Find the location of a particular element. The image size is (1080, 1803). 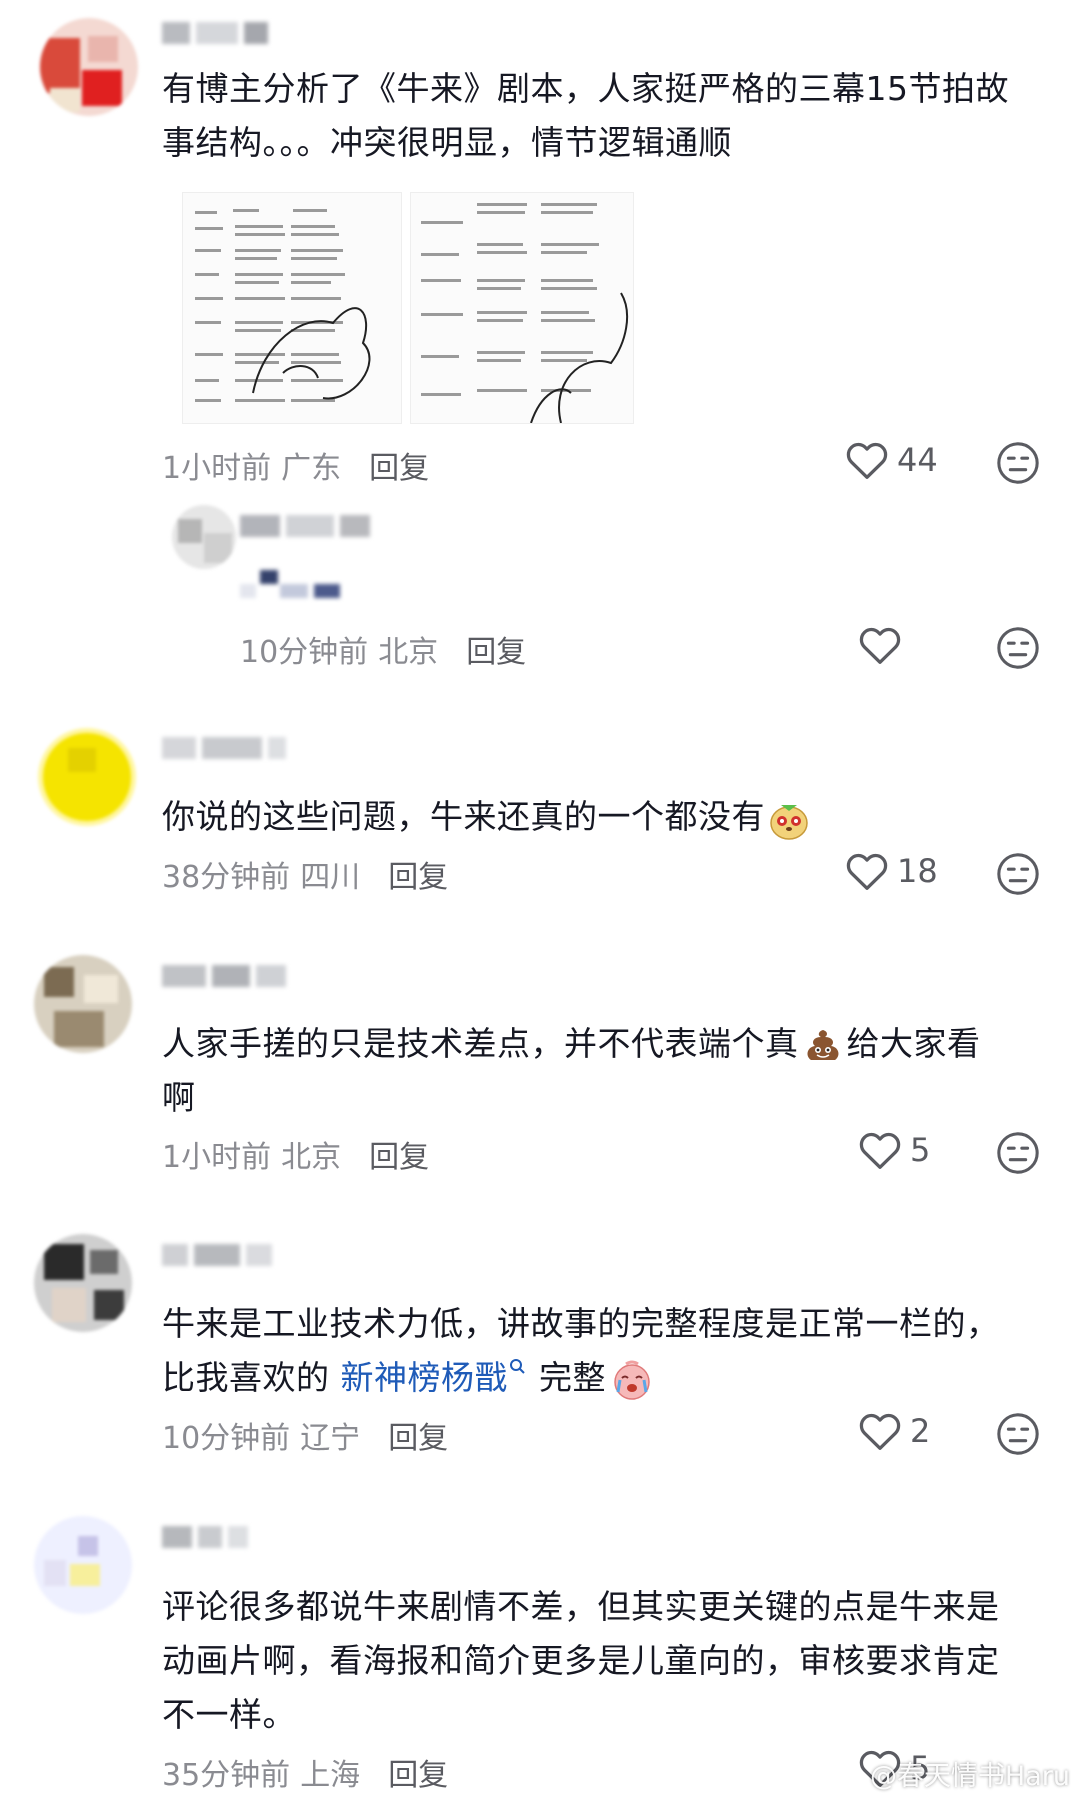

location: 广东 is located at coordinates (311, 468).